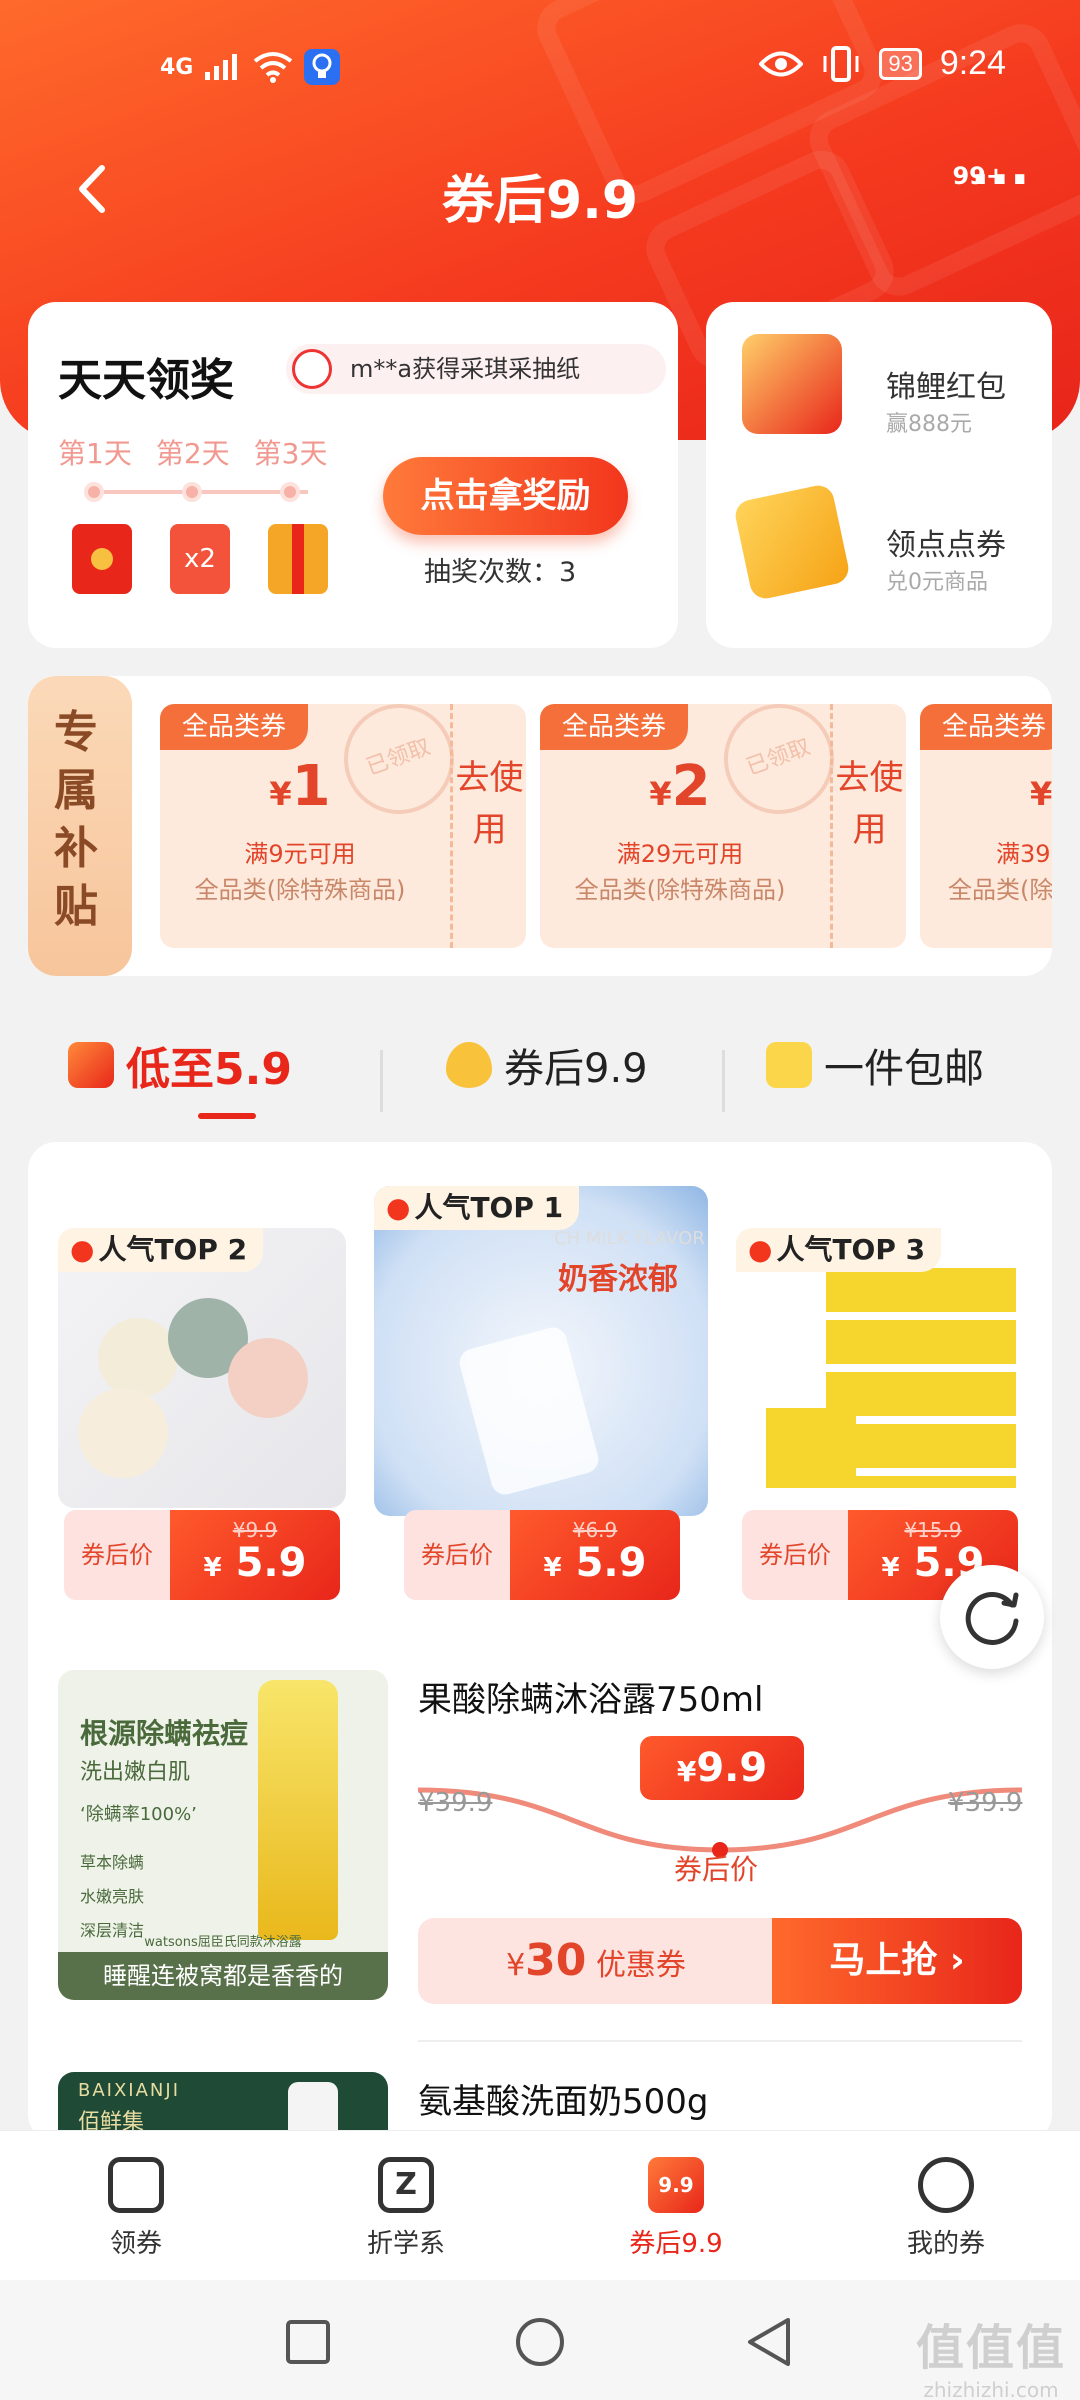 The width and height of the screenshot is (1080, 2400). What do you see at coordinates (76, 819) in the screenshot?
I see `subsidy-label-text: 专属补贴` at bounding box center [76, 819].